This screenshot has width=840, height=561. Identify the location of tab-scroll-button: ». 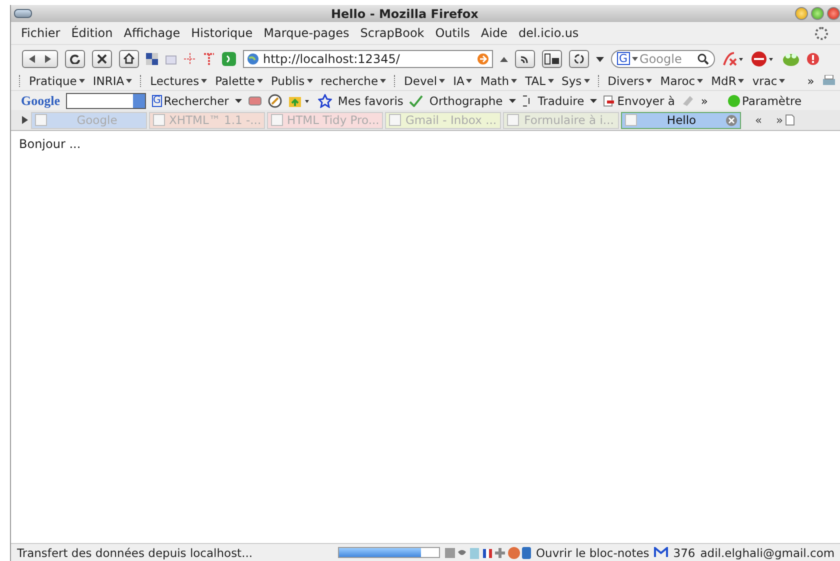
(780, 120).